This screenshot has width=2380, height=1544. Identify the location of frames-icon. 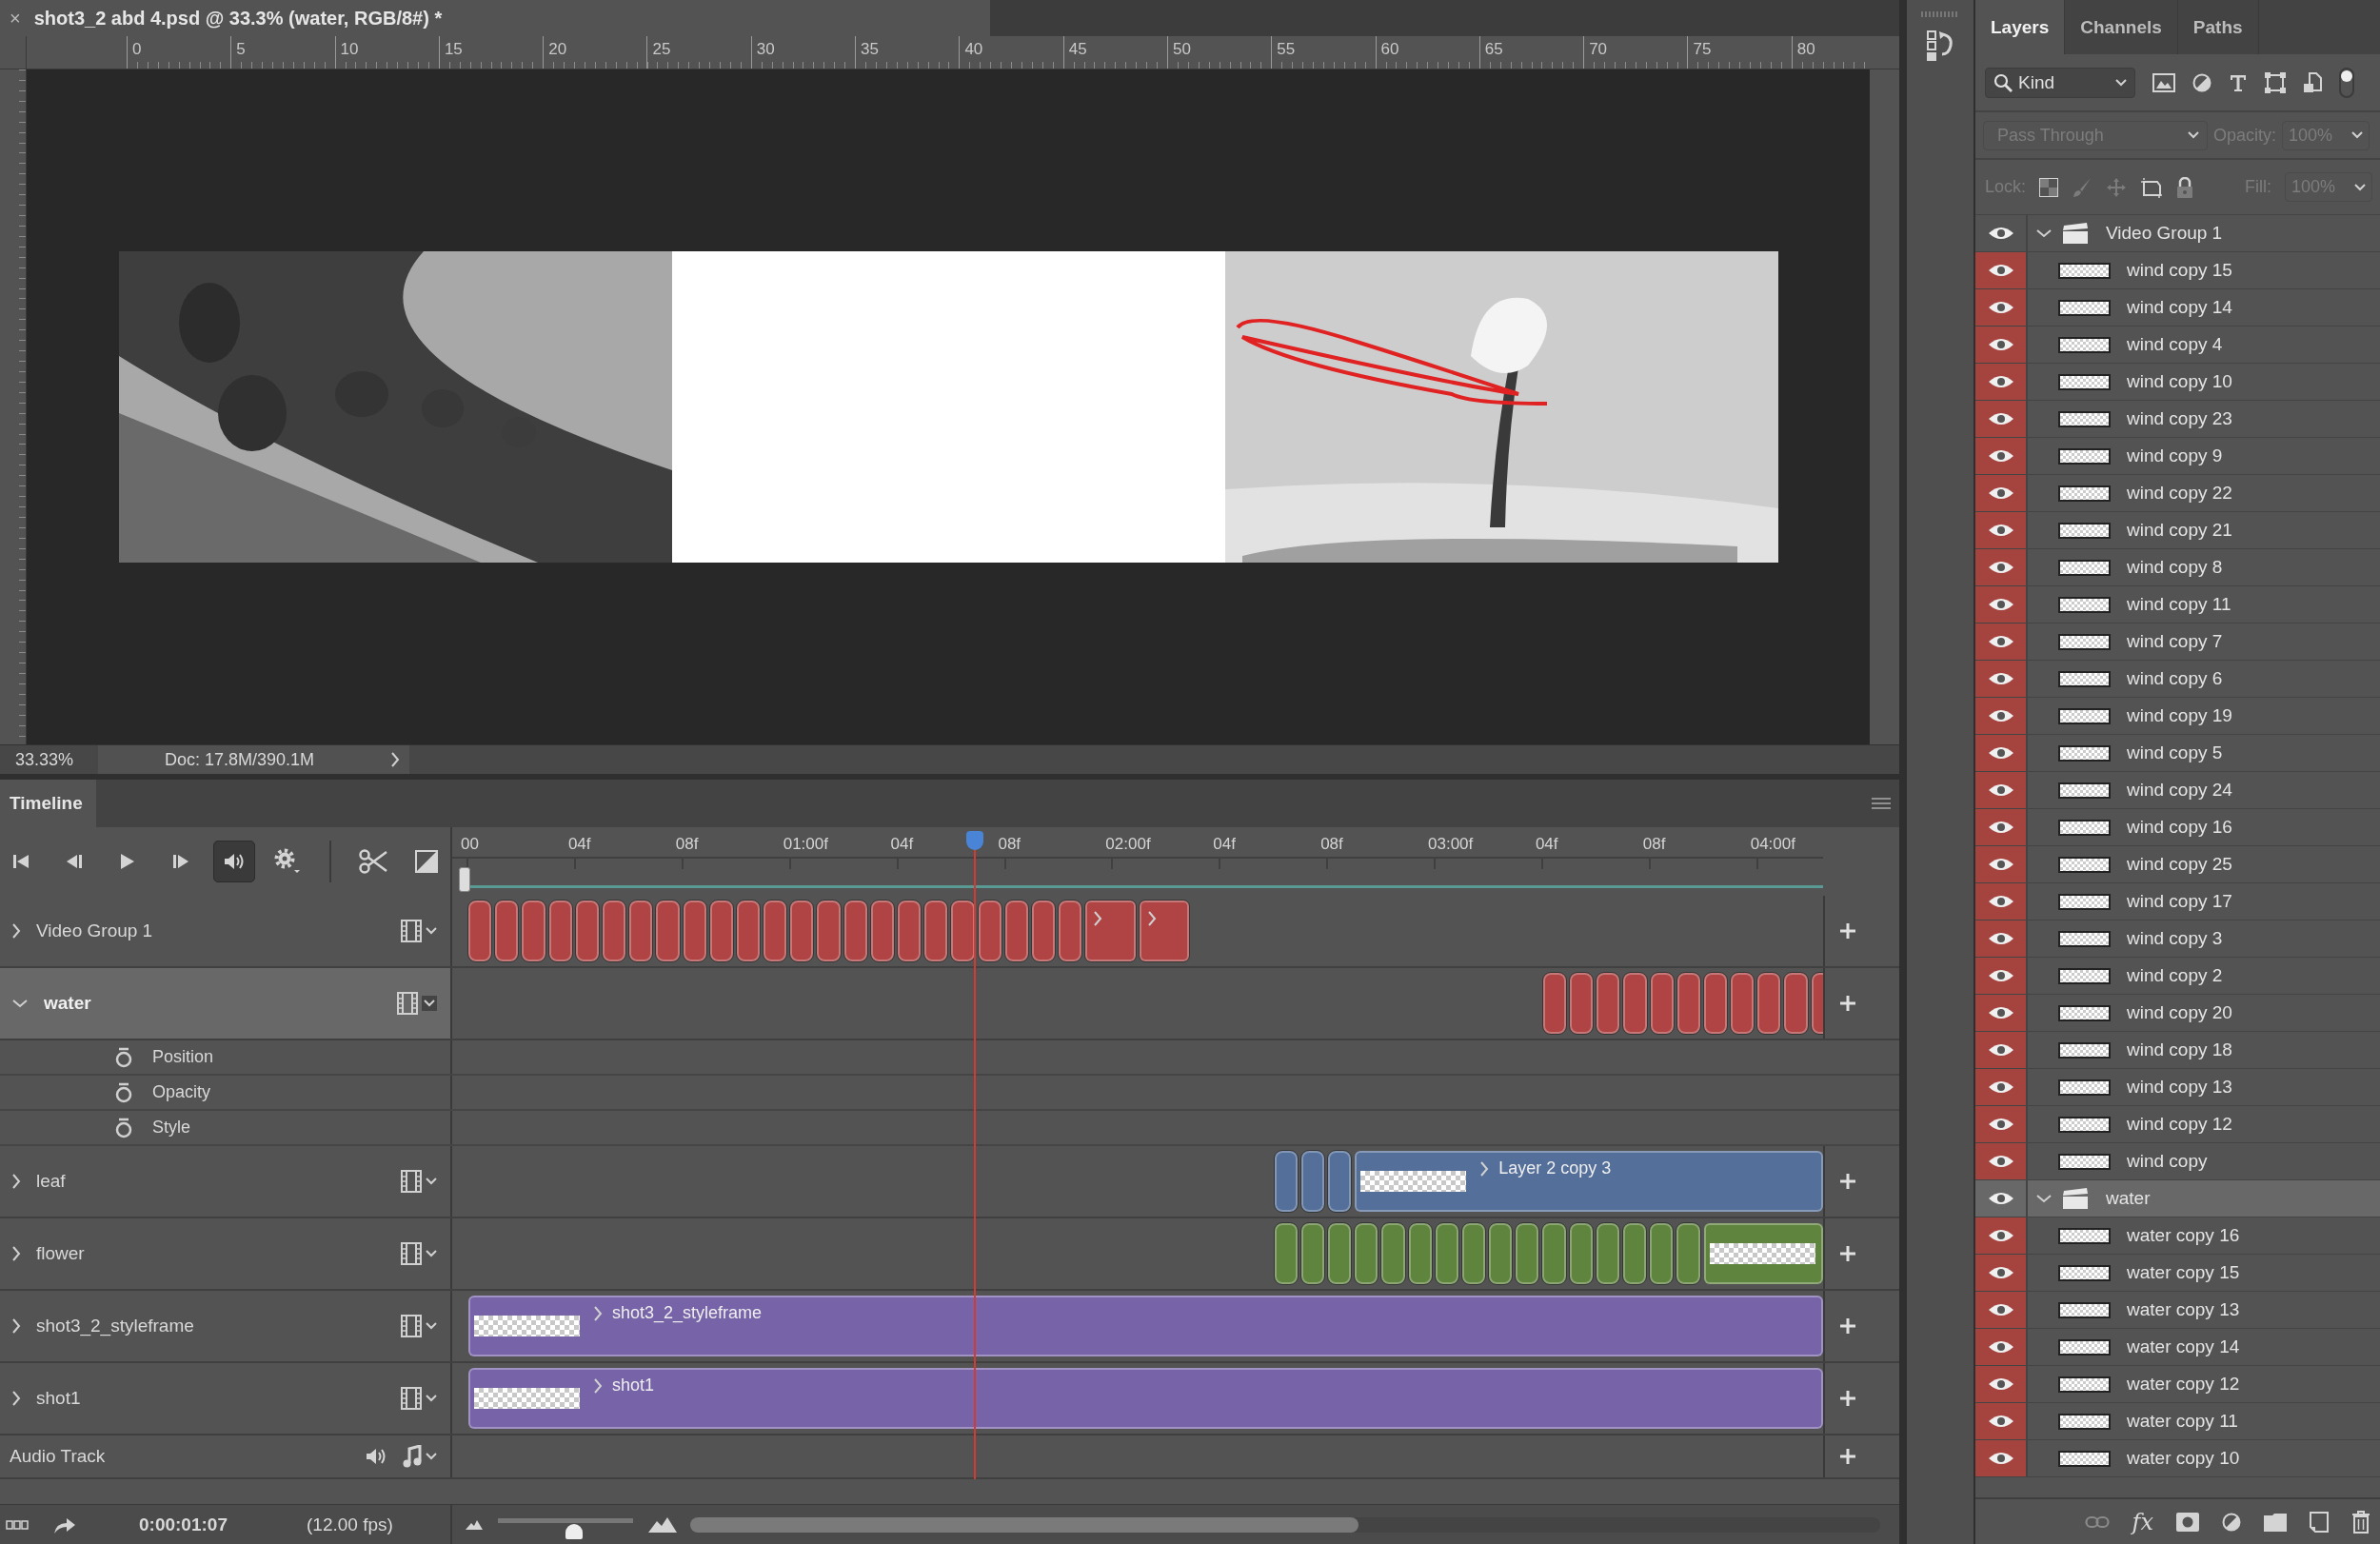
(17, 1525).